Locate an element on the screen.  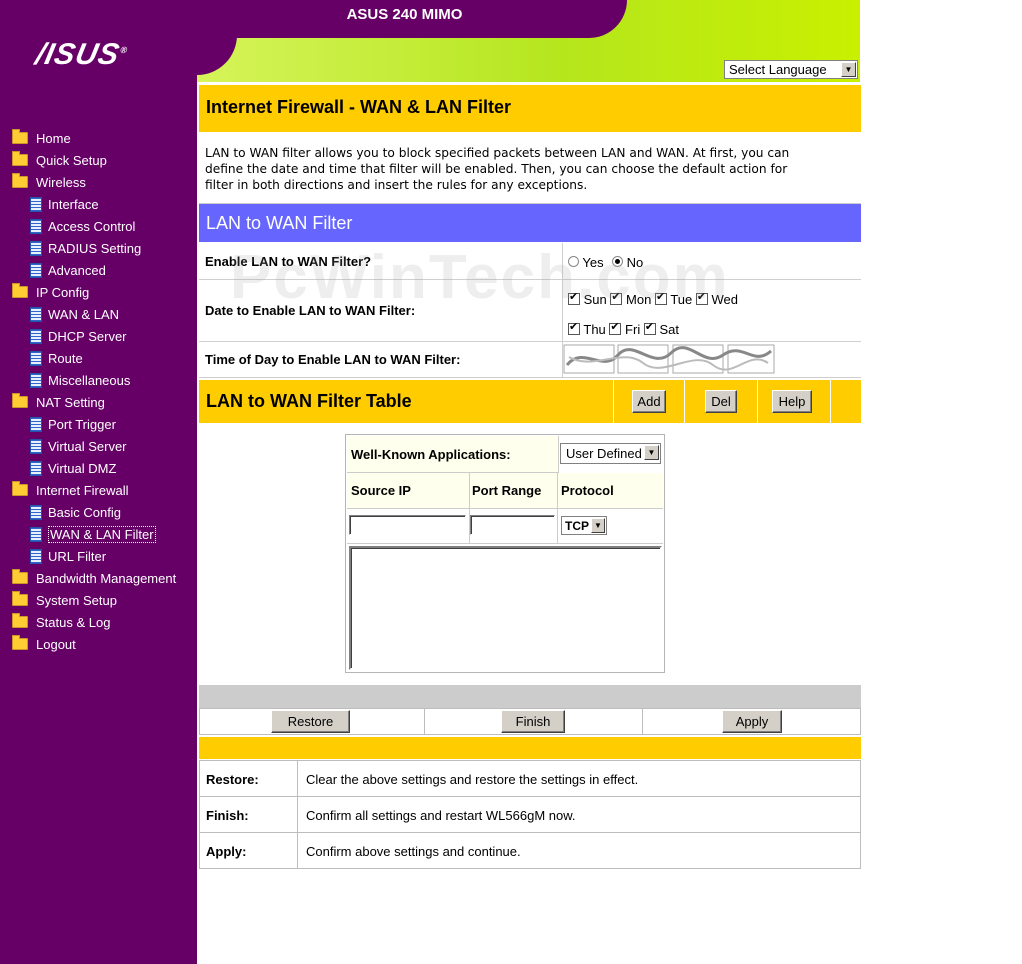
day-checkboxes-row1: Sun Mon Tue Wed is located at coordinates (653, 298).